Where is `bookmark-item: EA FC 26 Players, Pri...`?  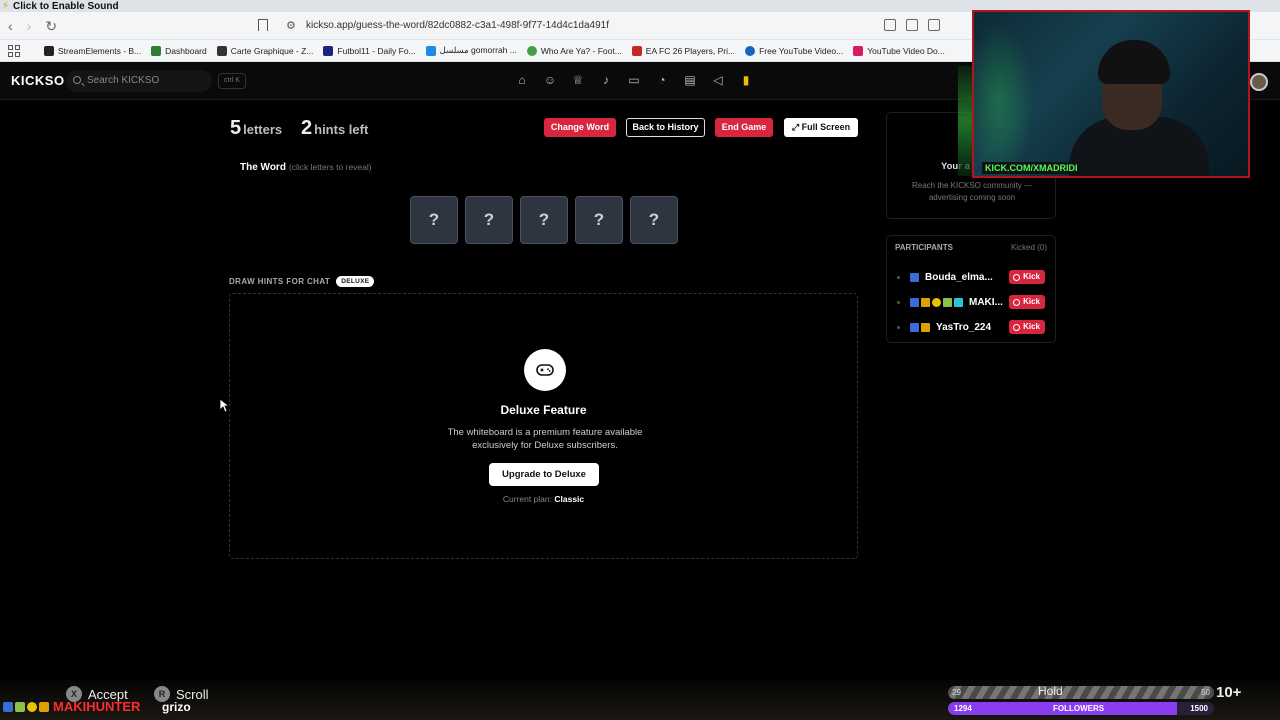
bookmark-item: EA FC 26 Players, Pri... is located at coordinates (683, 50).